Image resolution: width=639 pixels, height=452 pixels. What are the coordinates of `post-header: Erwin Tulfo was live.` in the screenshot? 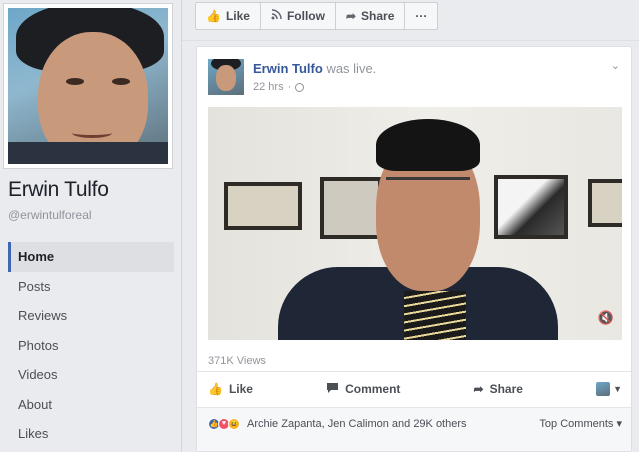 It's located at (314, 68).